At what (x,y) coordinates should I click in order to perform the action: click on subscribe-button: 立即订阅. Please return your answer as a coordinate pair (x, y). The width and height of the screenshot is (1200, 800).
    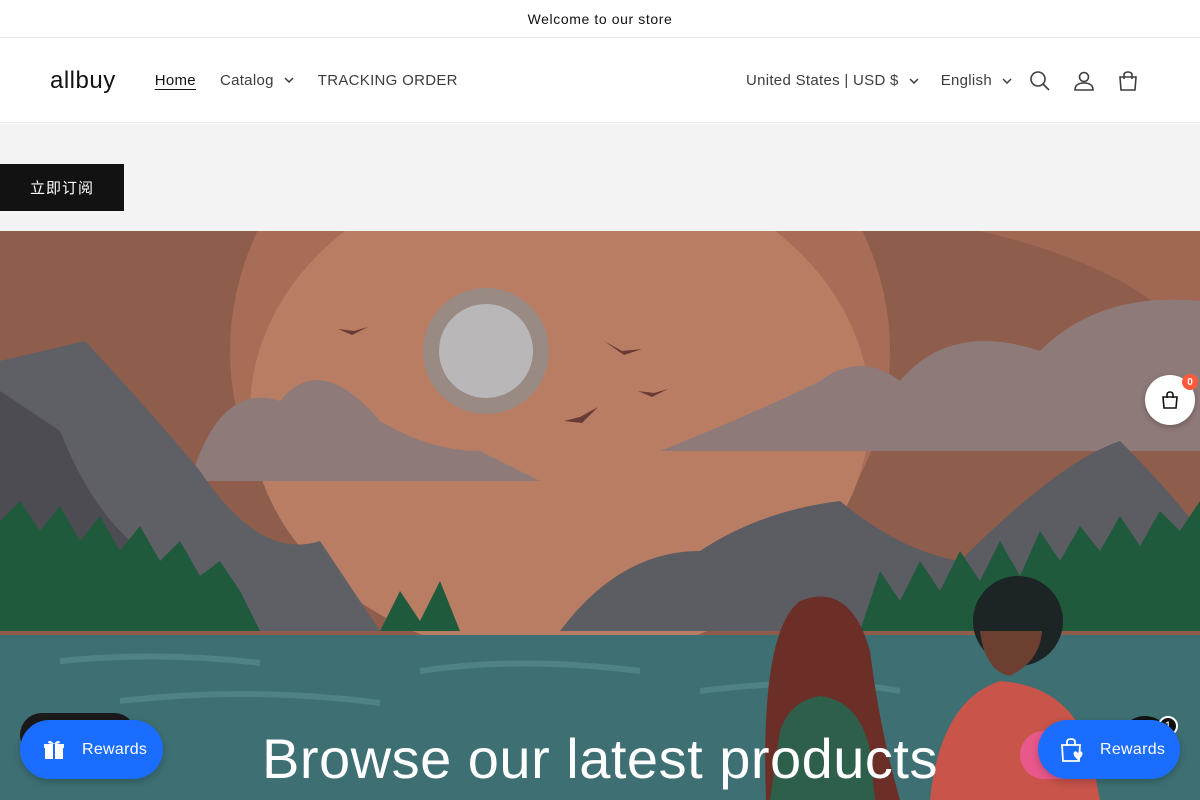
    Looking at the image, I should click on (62, 187).